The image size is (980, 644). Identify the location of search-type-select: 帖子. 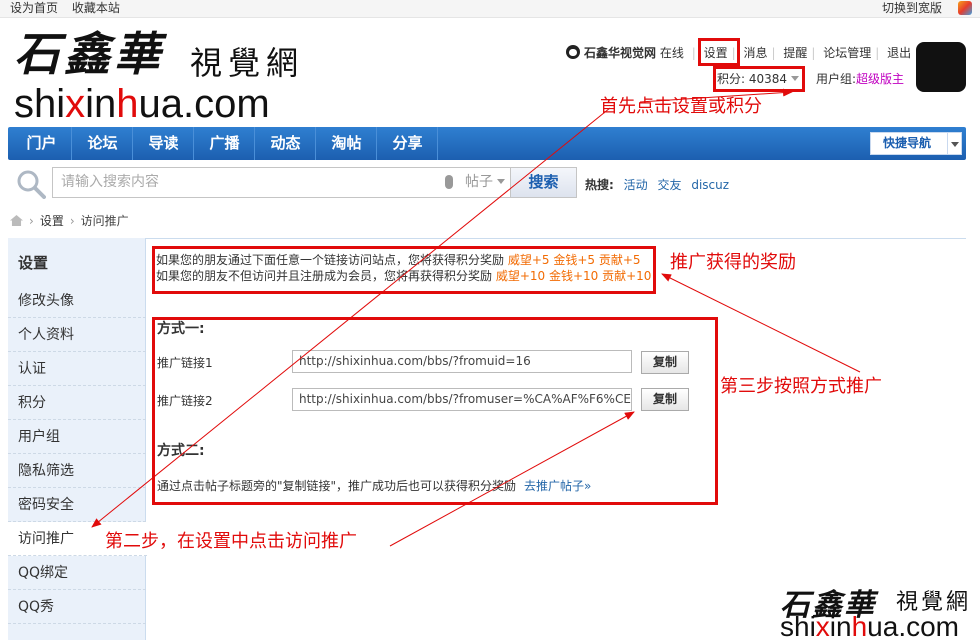
(485, 182).